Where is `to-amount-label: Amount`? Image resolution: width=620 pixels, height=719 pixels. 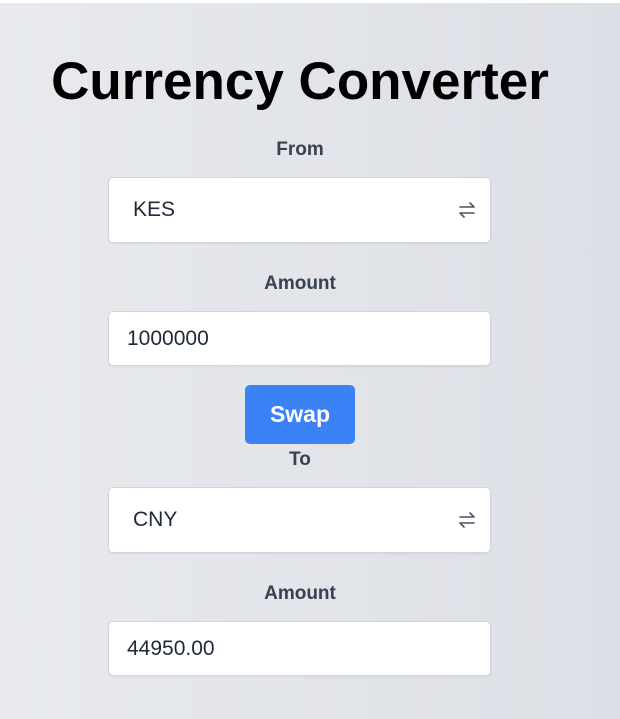 to-amount-label: Amount is located at coordinates (300, 593).